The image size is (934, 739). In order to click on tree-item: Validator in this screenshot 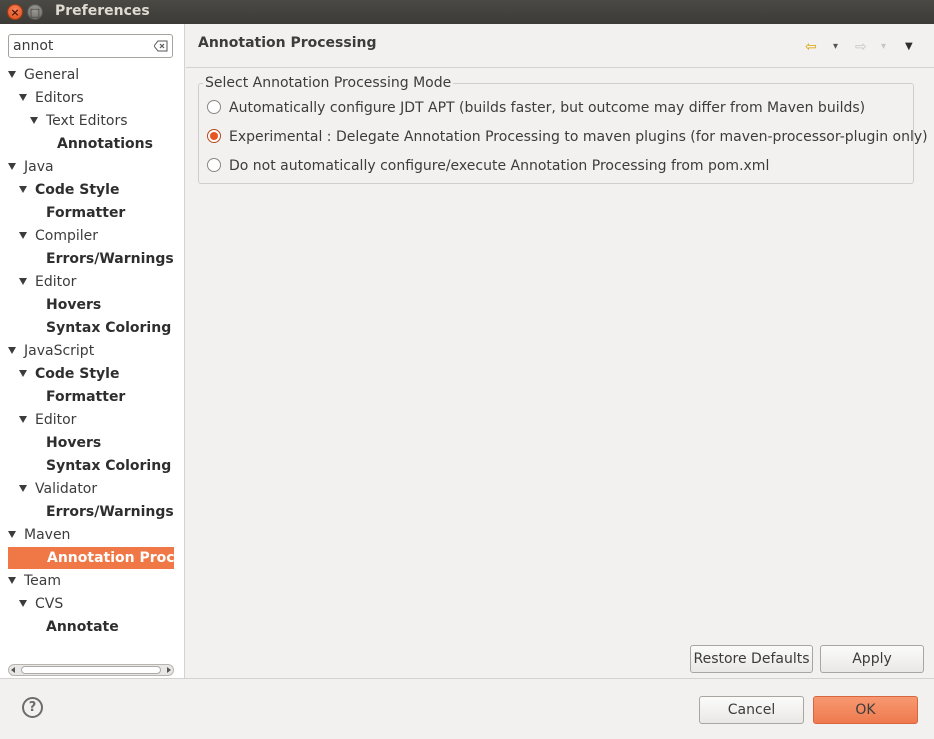, I will do `click(58, 489)`.